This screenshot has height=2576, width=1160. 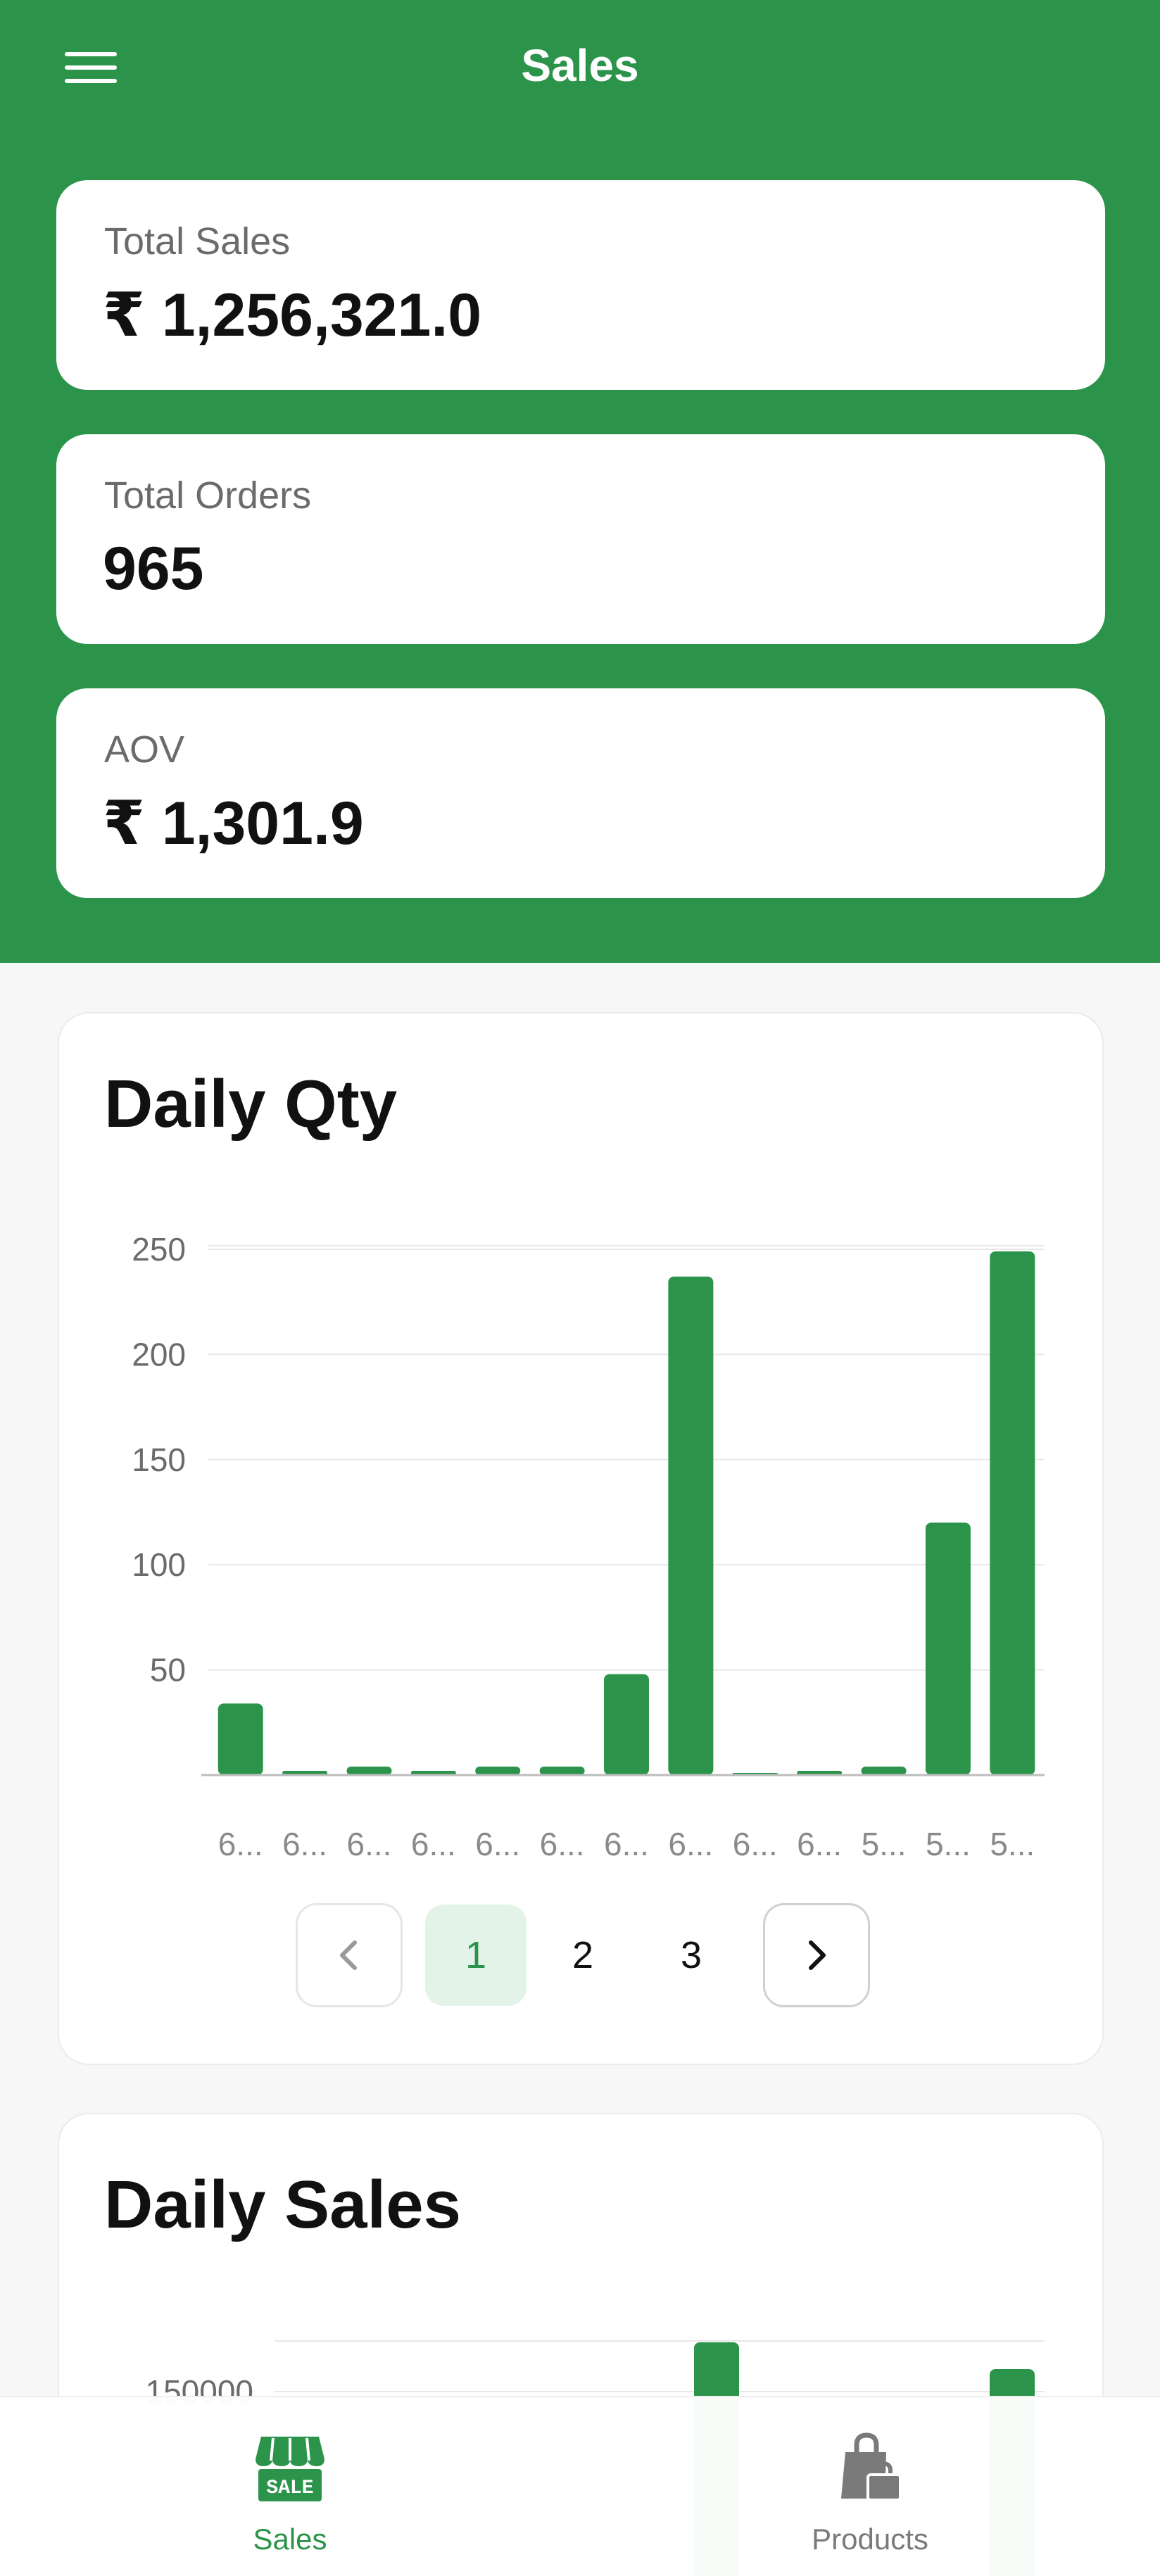 I want to click on page-2-button: 2, so click(x=582, y=1955).